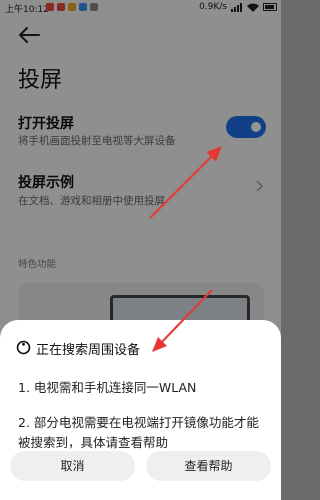 The height and width of the screenshot is (500, 320). Describe the element at coordinates (72, 466) in the screenshot. I see `cancel-button: 取消` at that location.